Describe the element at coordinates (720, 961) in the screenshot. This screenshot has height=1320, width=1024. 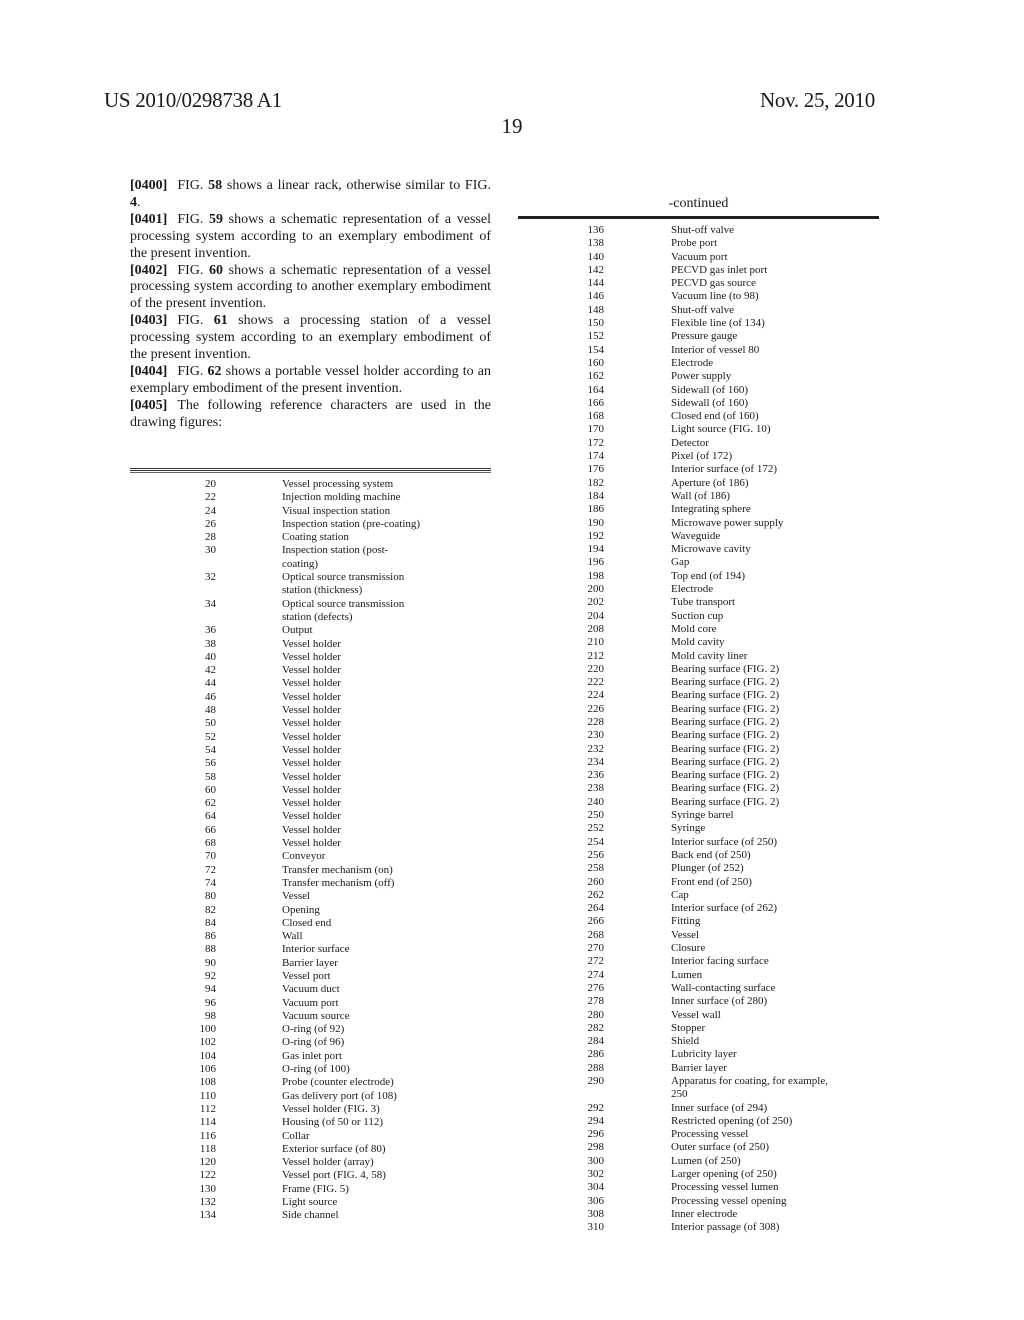
I see `reference-description: Interior facing surface` at that location.